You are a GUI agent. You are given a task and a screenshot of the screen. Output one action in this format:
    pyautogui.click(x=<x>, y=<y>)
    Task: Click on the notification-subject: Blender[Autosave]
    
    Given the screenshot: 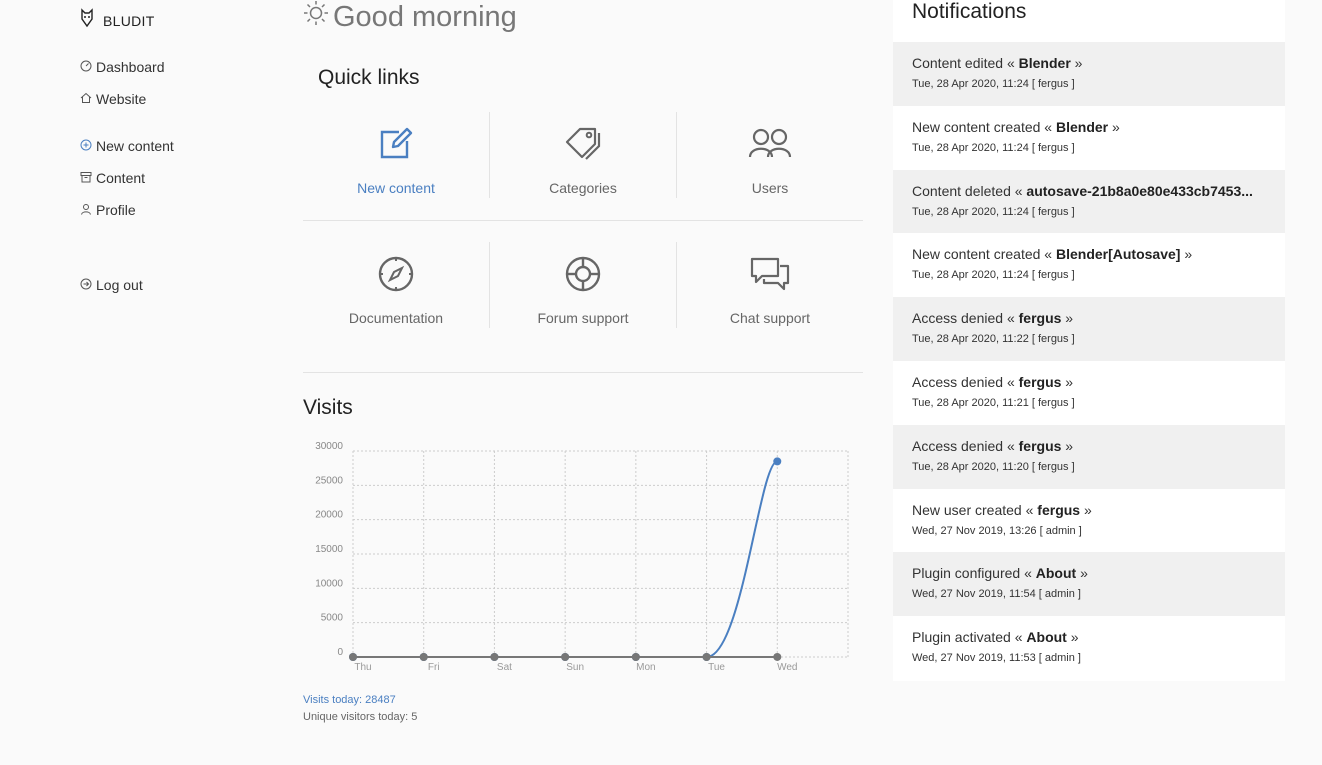 What is the action you would take?
    pyautogui.click(x=1118, y=254)
    